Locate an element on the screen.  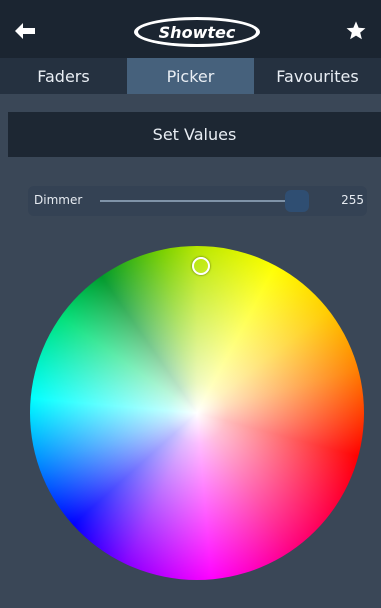
dimmer-slider is located at coordinates (204, 201).